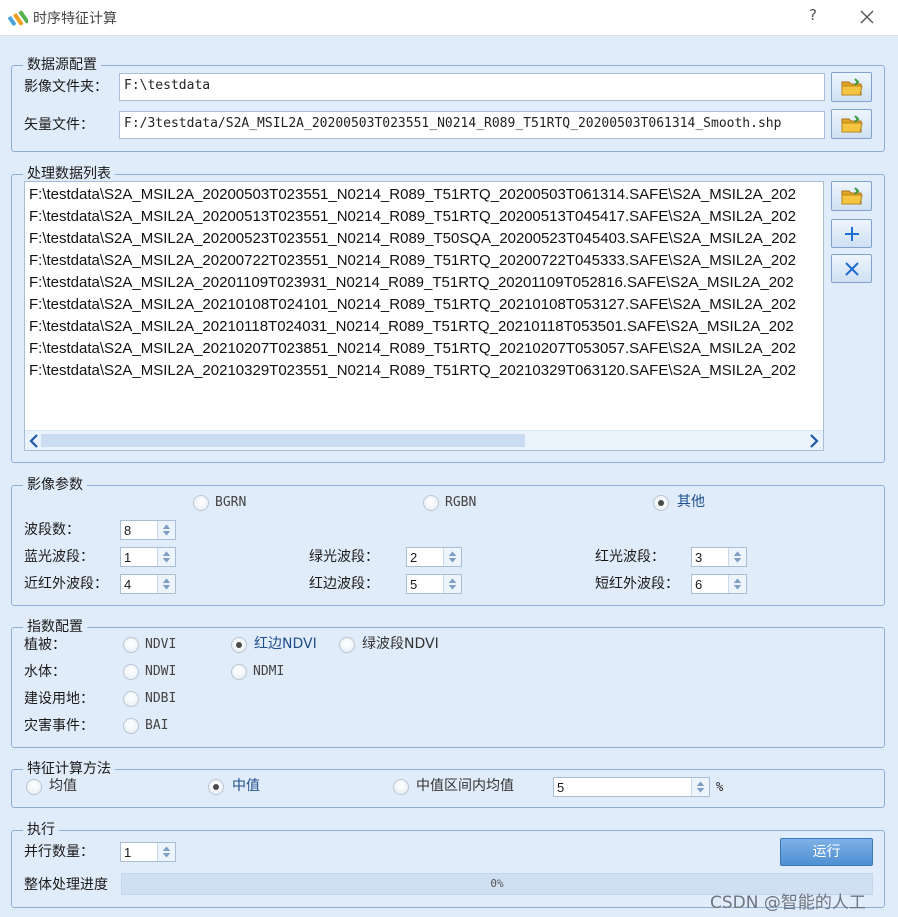 This screenshot has height=917, width=898. What do you see at coordinates (344, 557) in the screenshot?
I see `green-band-label: 绿光波段：` at bounding box center [344, 557].